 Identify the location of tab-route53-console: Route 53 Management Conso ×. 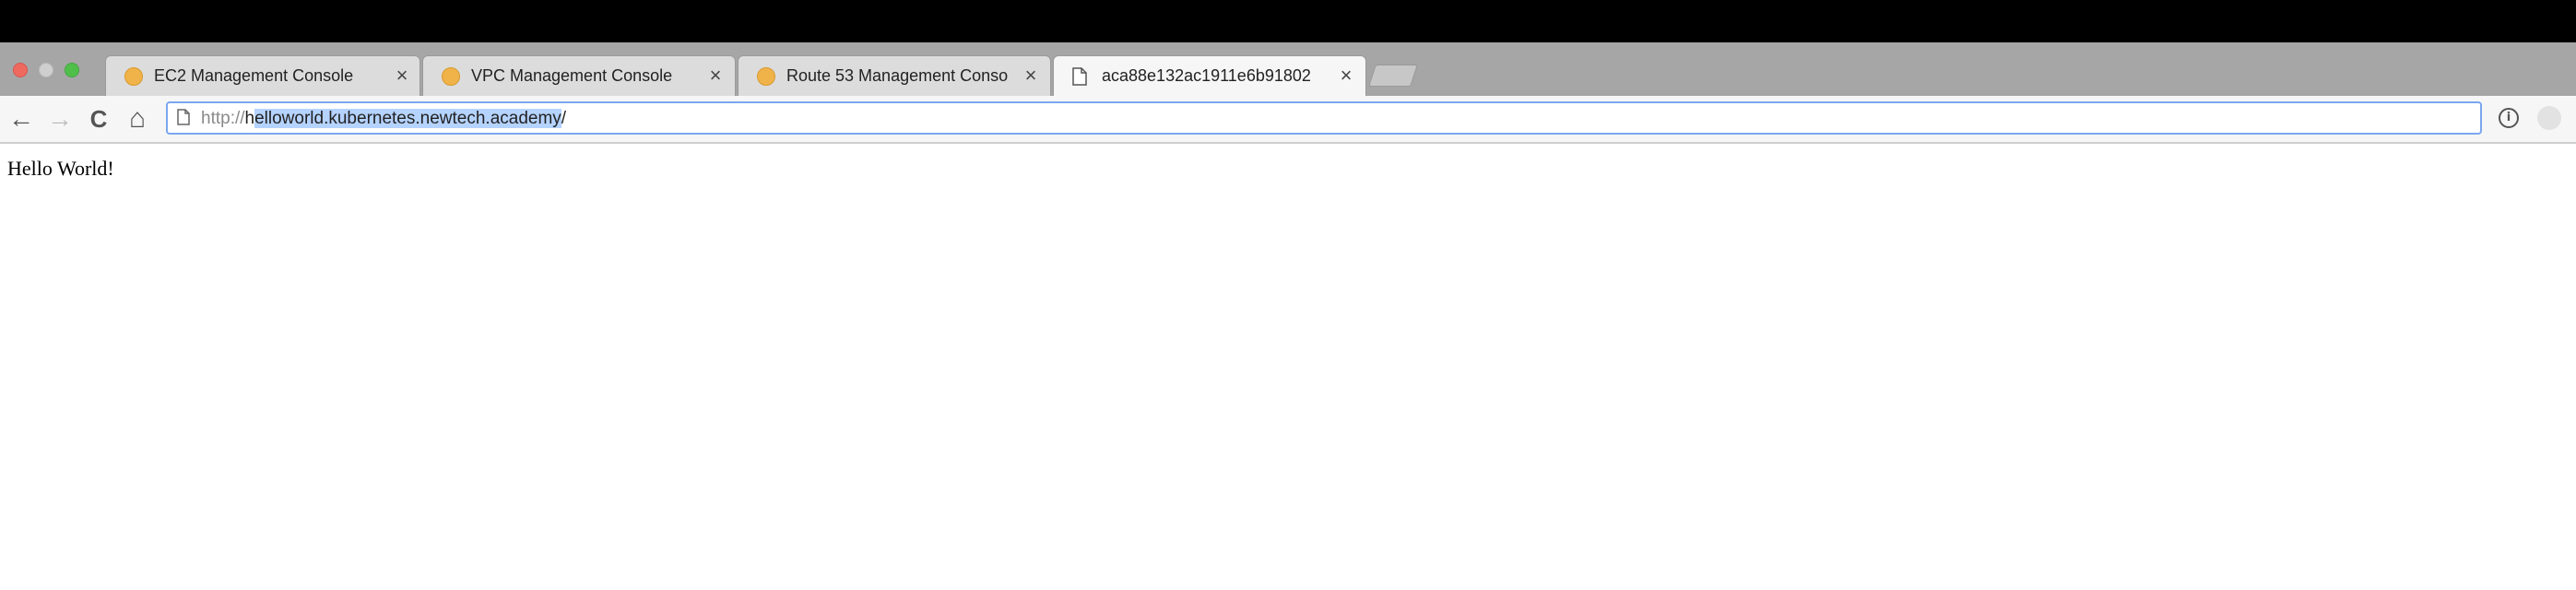
(894, 75).